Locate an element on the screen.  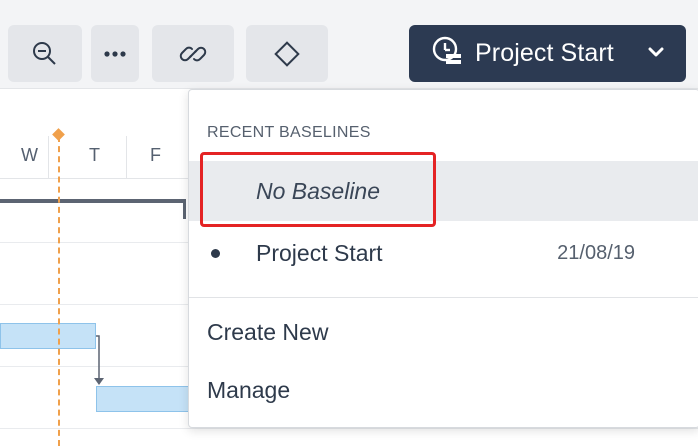
menu-item-label: Project Start is located at coordinates (319, 252).